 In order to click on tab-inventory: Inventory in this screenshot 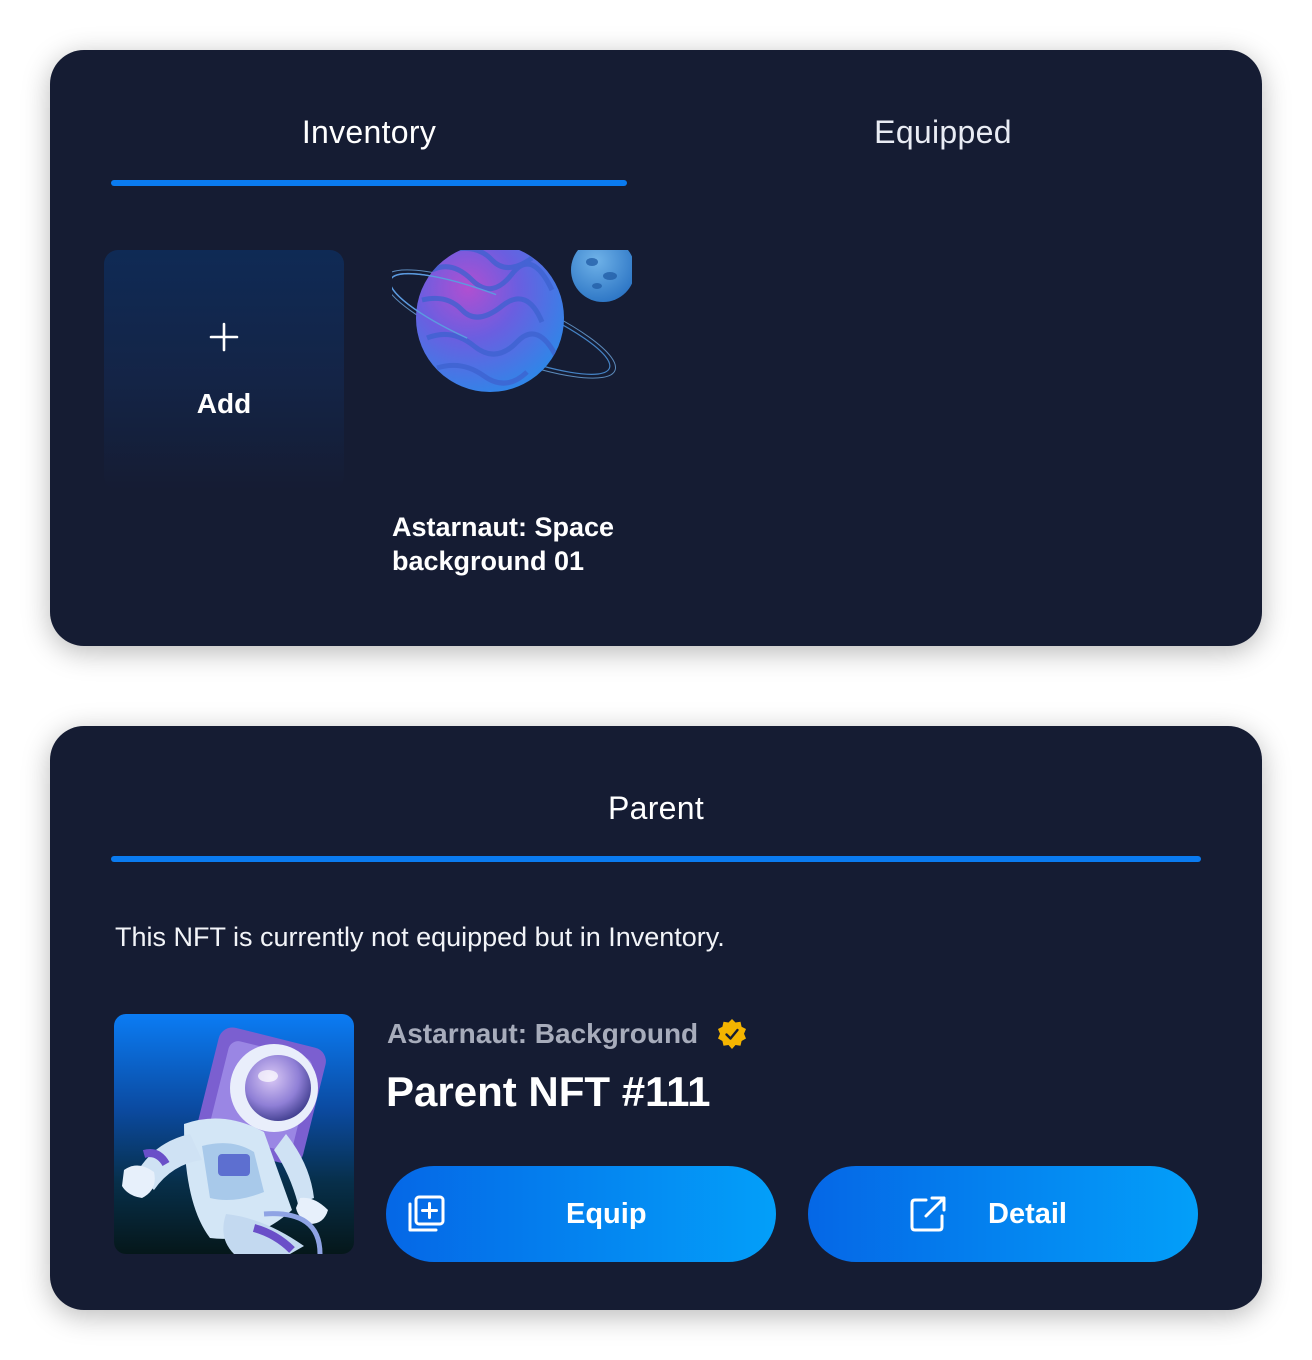, I will do `click(369, 132)`.